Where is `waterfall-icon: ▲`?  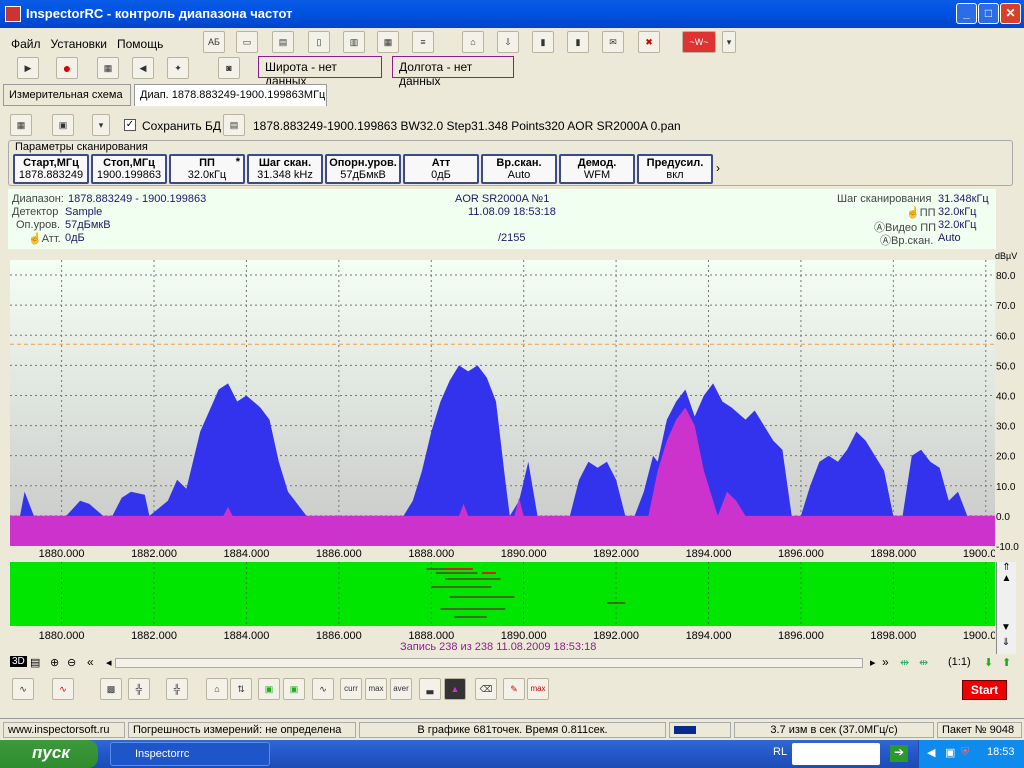 waterfall-icon: ▲ is located at coordinates (455, 689).